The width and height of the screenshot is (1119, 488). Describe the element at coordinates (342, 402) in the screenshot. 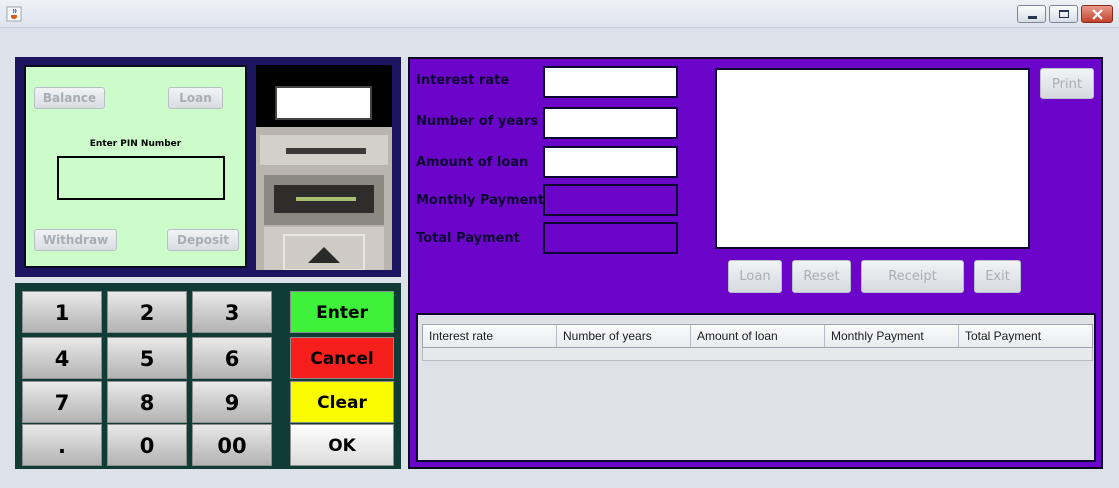

I see `clear-button: Clear` at that location.